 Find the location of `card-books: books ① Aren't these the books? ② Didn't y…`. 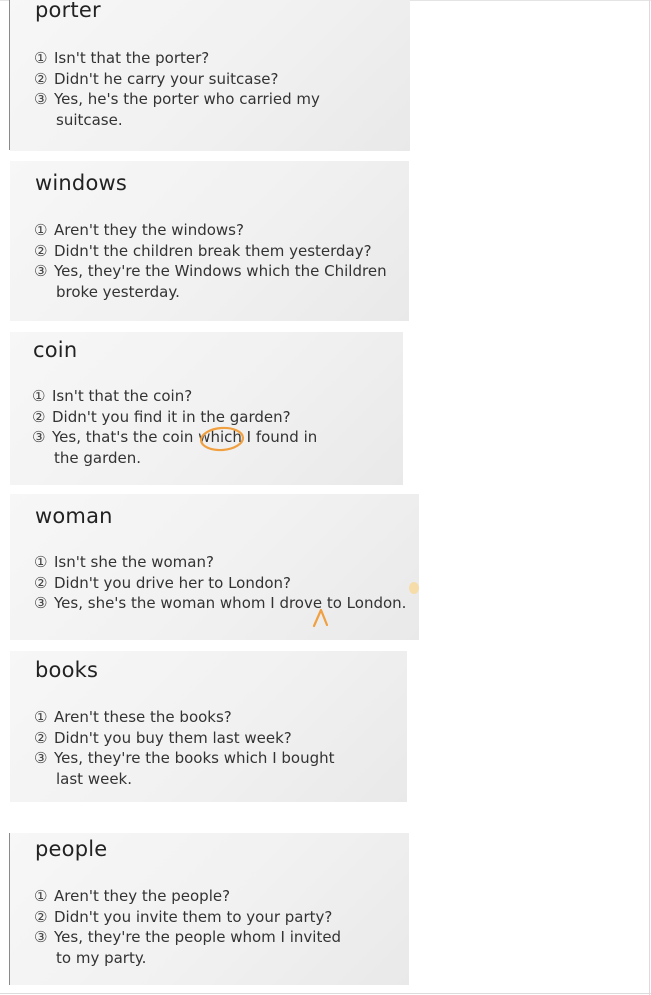

card-books: books ① Aren't these the books? ② Didn't y… is located at coordinates (208, 726).